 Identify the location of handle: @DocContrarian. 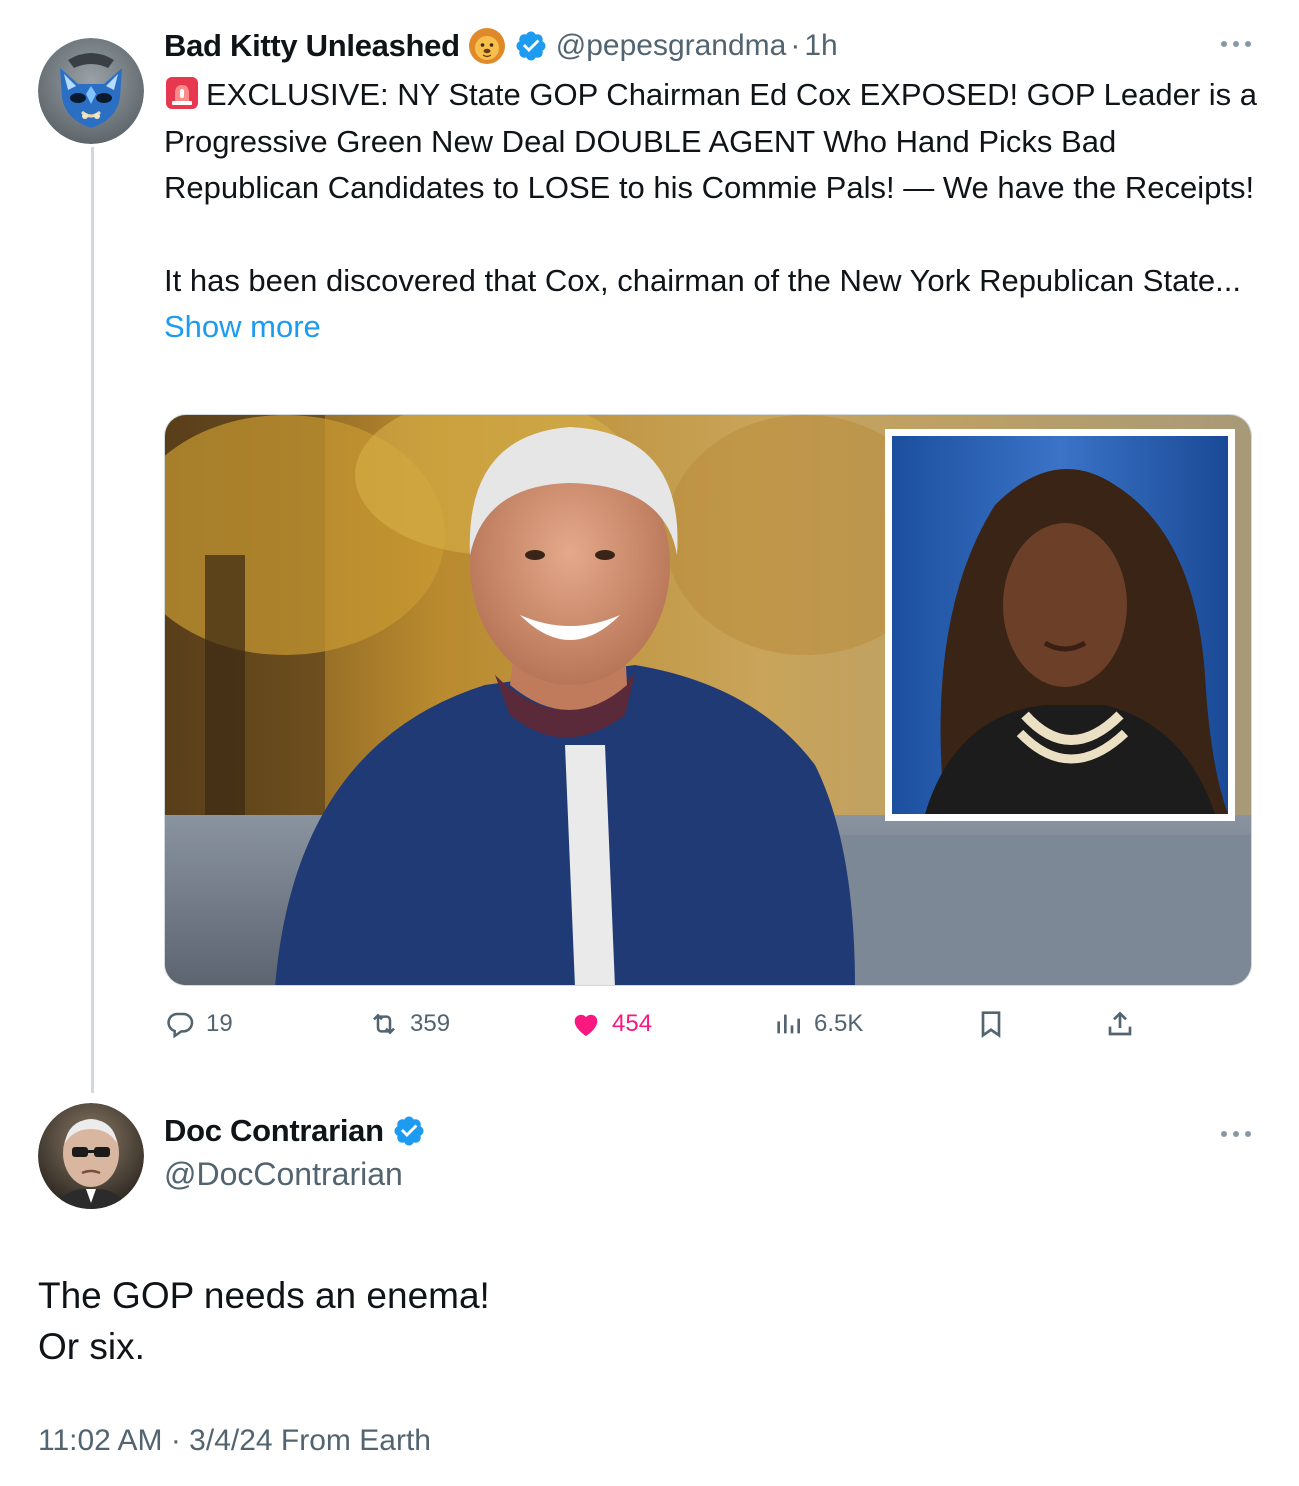
(283, 1174).